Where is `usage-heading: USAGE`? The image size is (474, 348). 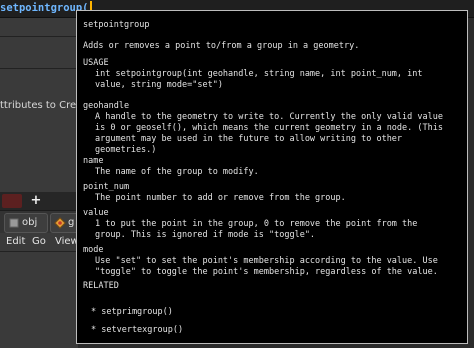
usage-heading: USAGE is located at coordinates (96, 63).